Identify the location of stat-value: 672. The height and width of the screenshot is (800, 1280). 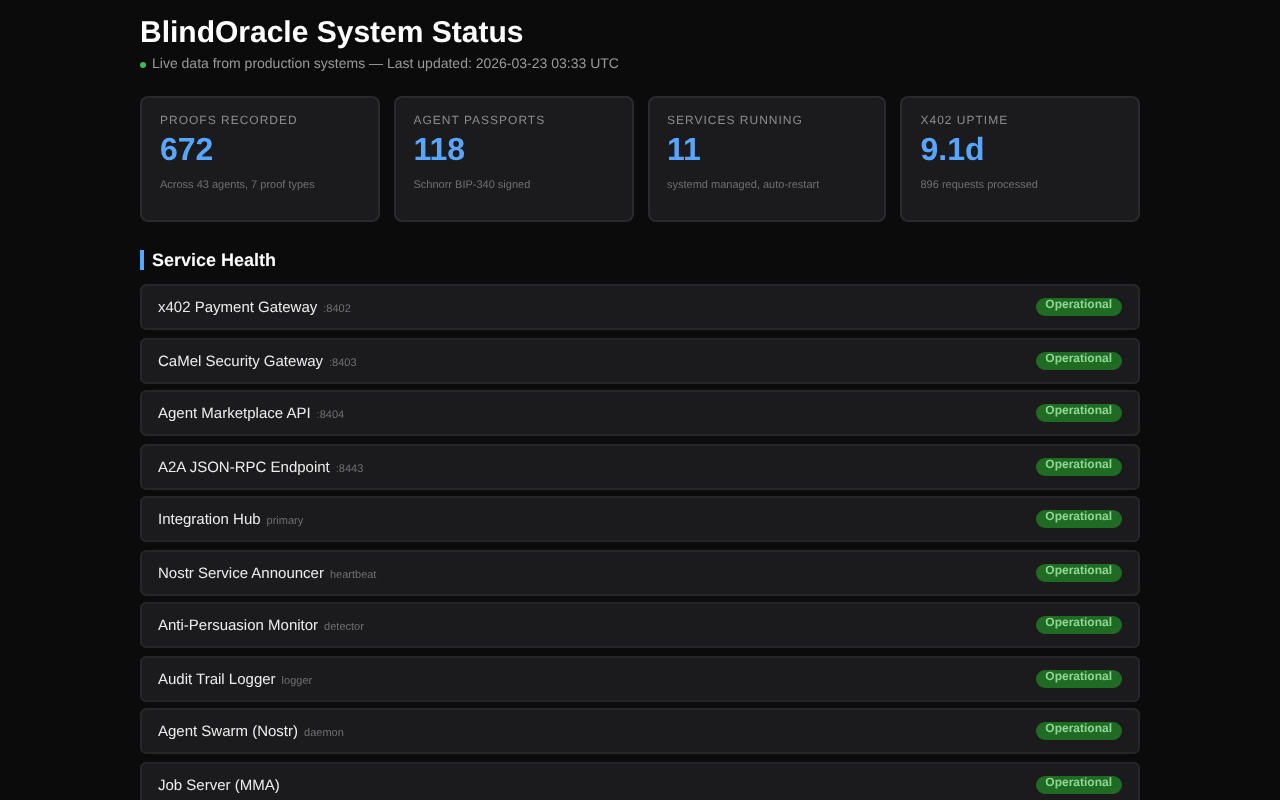
(187, 152).